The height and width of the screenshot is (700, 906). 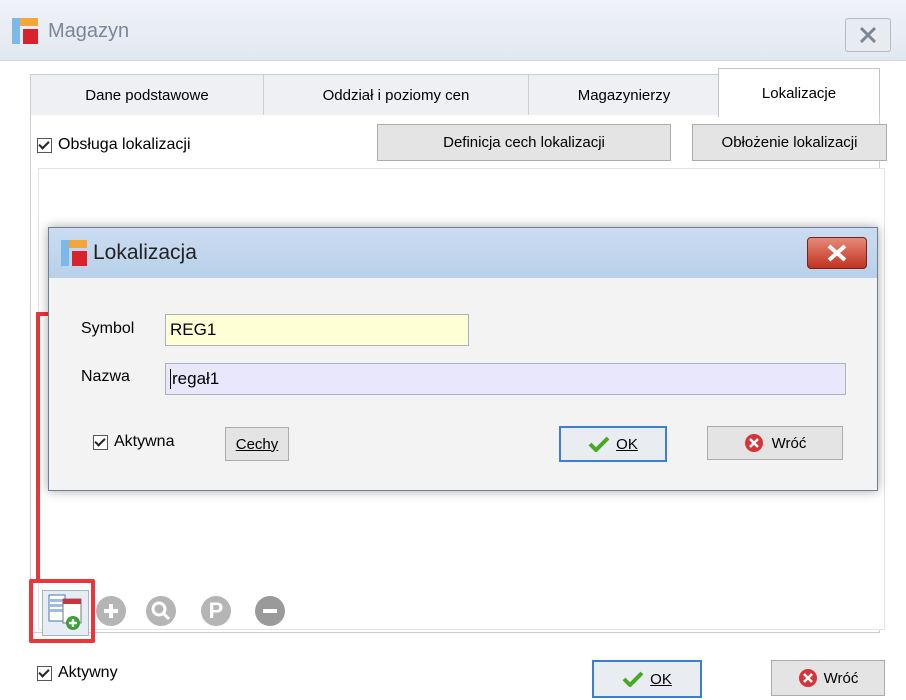 I want to click on tab-label: Dane podstawowe, so click(x=147, y=95).